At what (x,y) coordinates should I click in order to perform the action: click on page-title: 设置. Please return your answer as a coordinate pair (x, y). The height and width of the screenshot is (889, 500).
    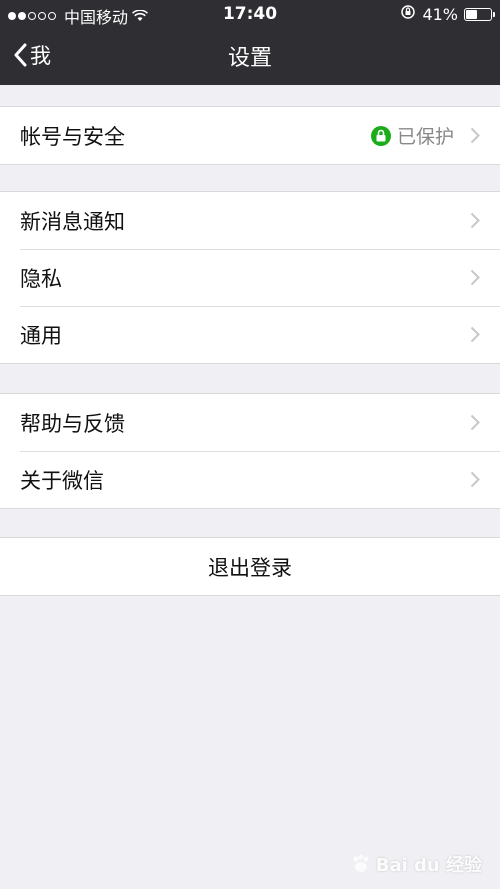
    Looking at the image, I should click on (249, 58).